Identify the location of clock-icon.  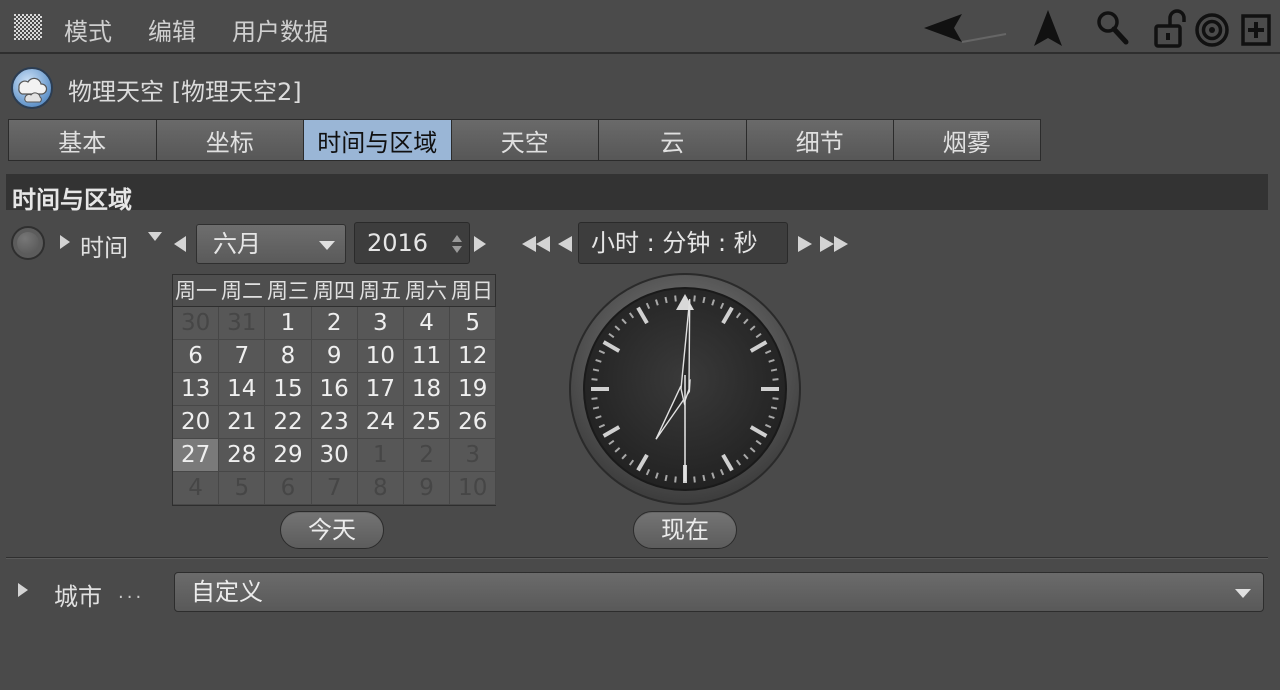
(685, 389).